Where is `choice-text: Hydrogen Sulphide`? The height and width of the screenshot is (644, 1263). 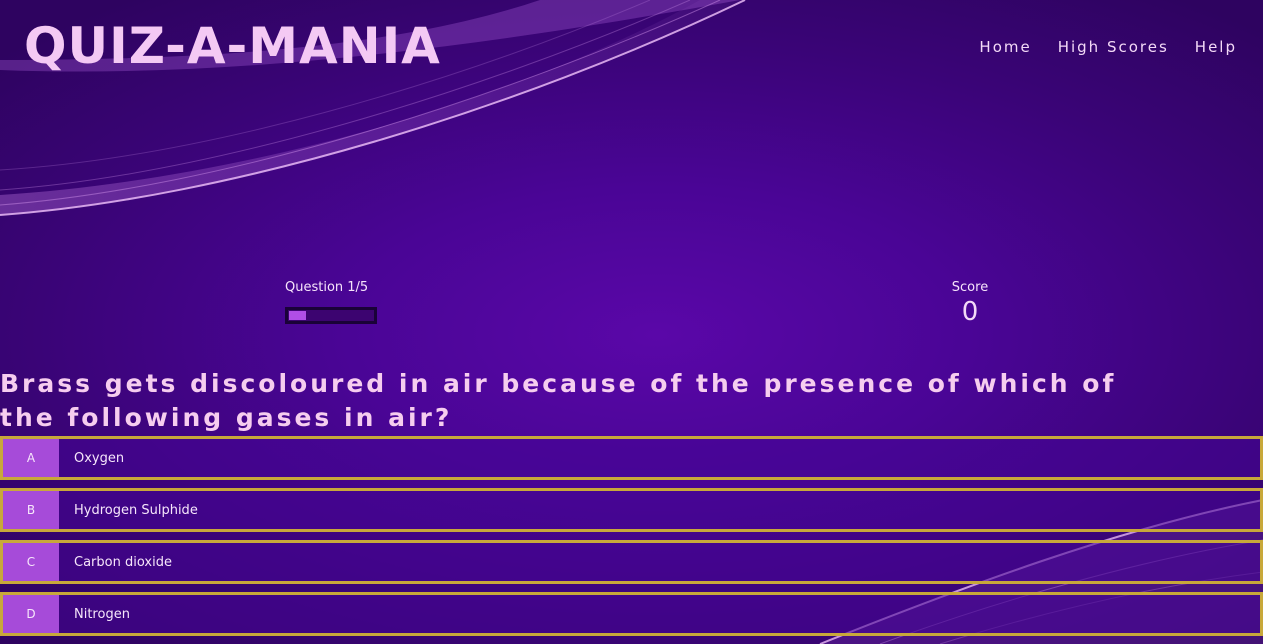
choice-text: Hydrogen Sulphide is located at coordinates (136, 510).